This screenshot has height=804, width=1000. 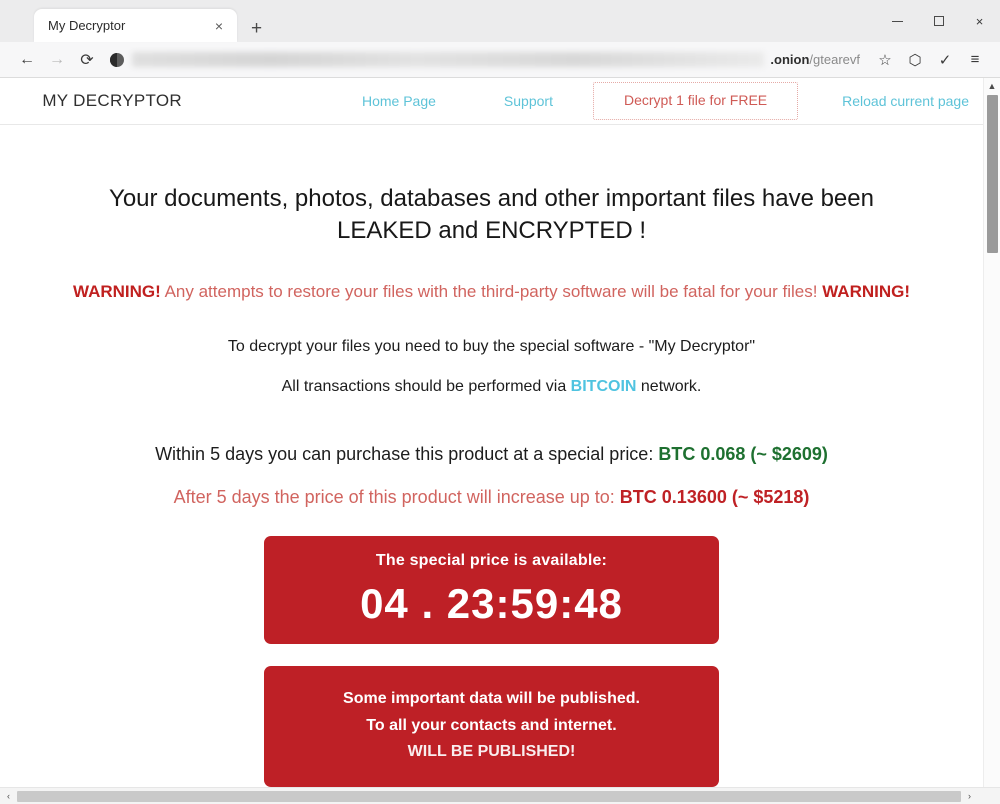 I want to click on warning-prefix: WARNING!, so click(x=116, y=292).